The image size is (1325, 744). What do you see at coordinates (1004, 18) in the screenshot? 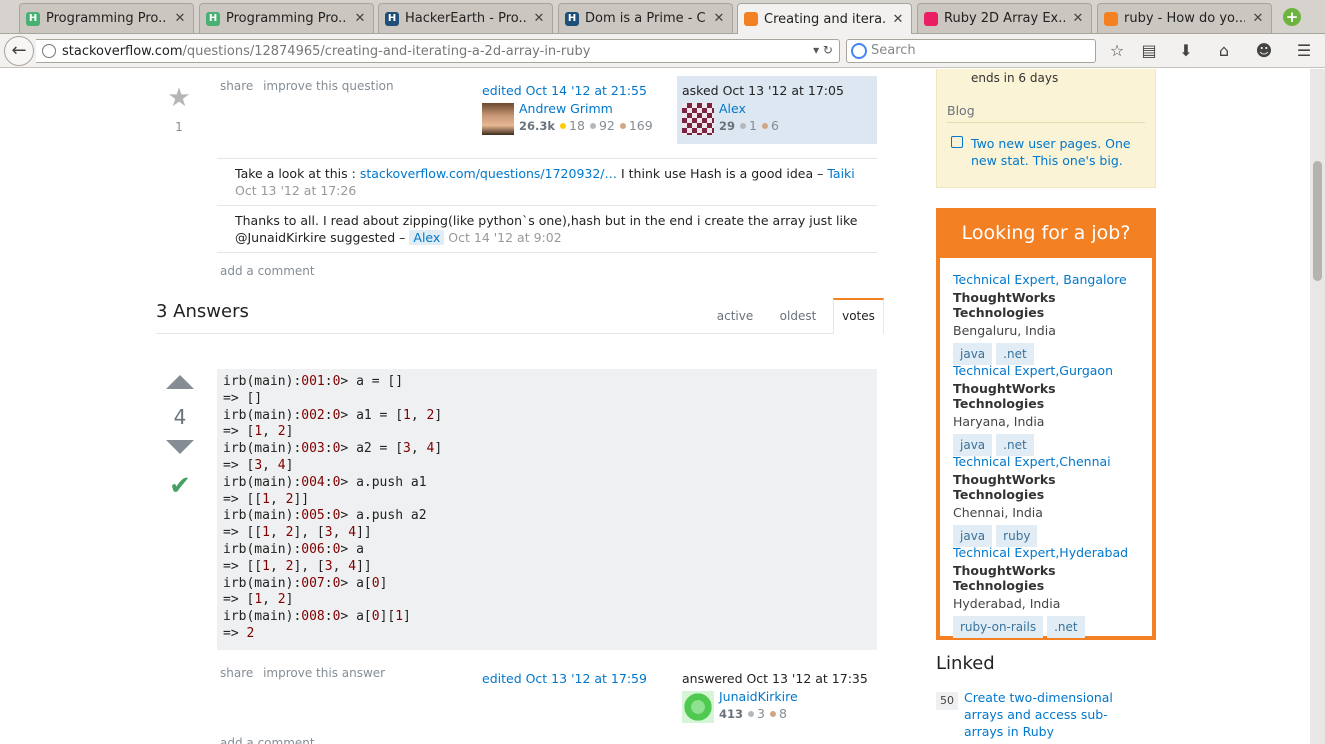
I see `browser-tab: Ruby 2D Array Ex... ✕` at bounding box center [1004, 18].